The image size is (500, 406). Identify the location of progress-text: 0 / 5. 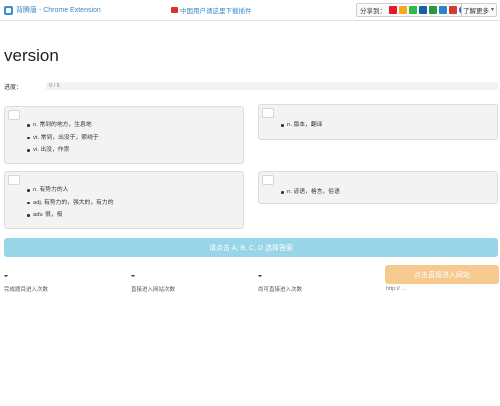
(54, 86).